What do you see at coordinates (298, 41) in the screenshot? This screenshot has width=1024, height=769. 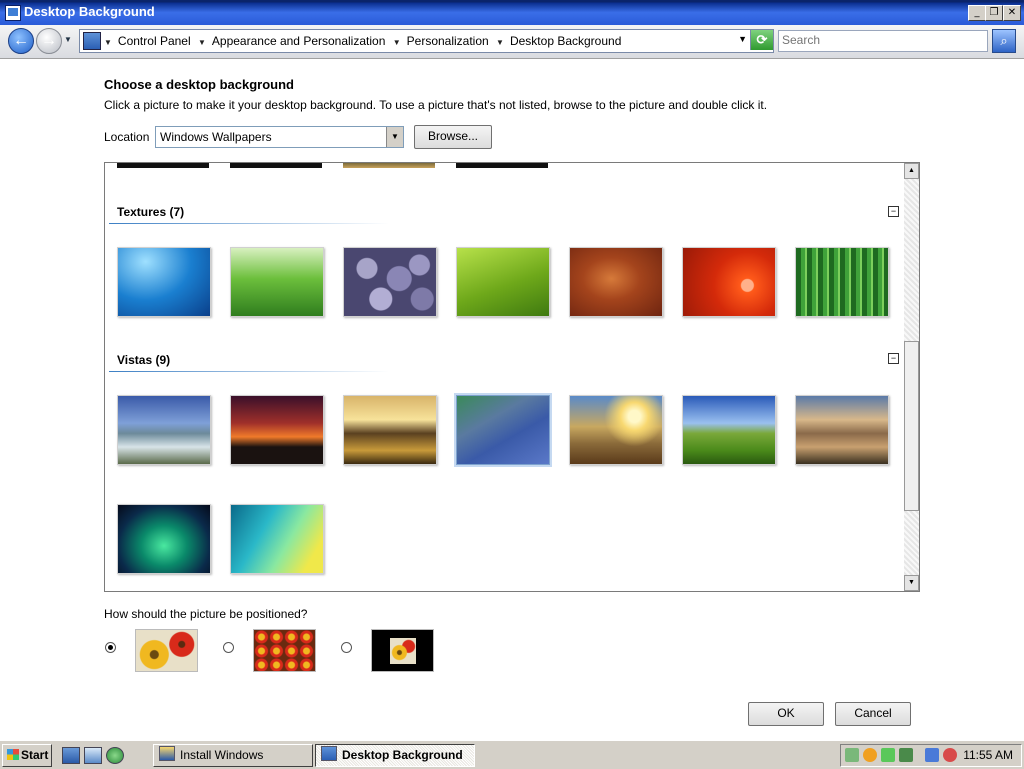 I see `breadcrumb-appearance: Appearance and Personalization` at bounding box center [298, 41].